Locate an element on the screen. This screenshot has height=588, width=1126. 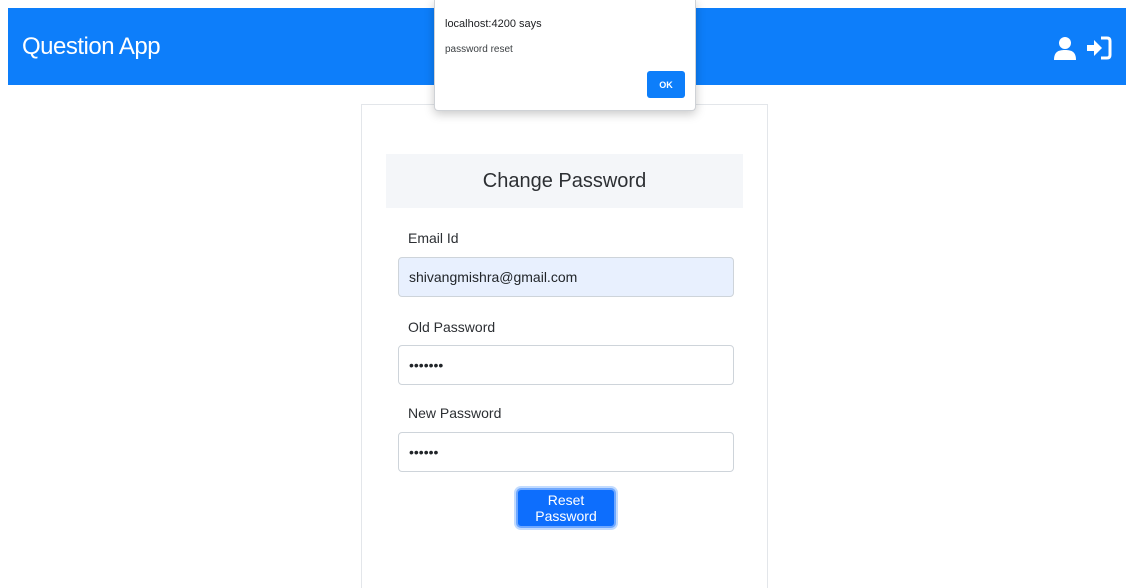
new-password-label: New Password is located at coordinates (455, 413).